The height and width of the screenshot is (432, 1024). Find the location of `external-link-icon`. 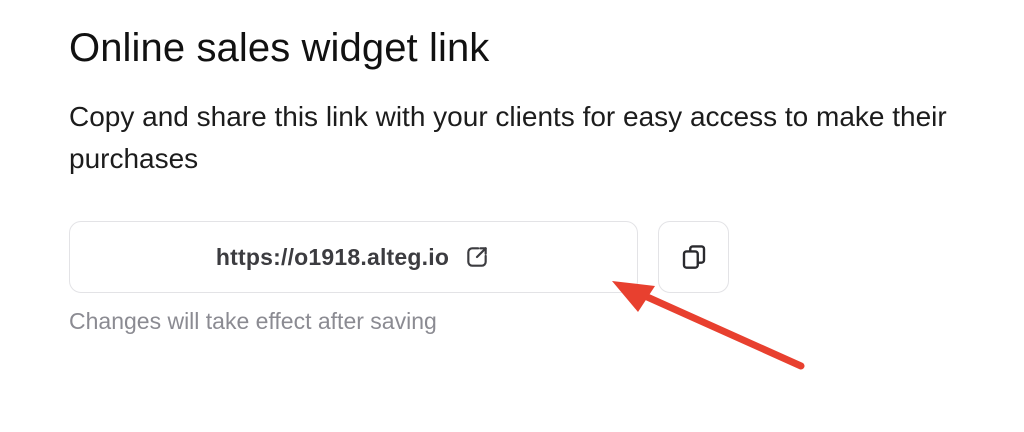

external-link-icon is located at coordinates (477, 257).